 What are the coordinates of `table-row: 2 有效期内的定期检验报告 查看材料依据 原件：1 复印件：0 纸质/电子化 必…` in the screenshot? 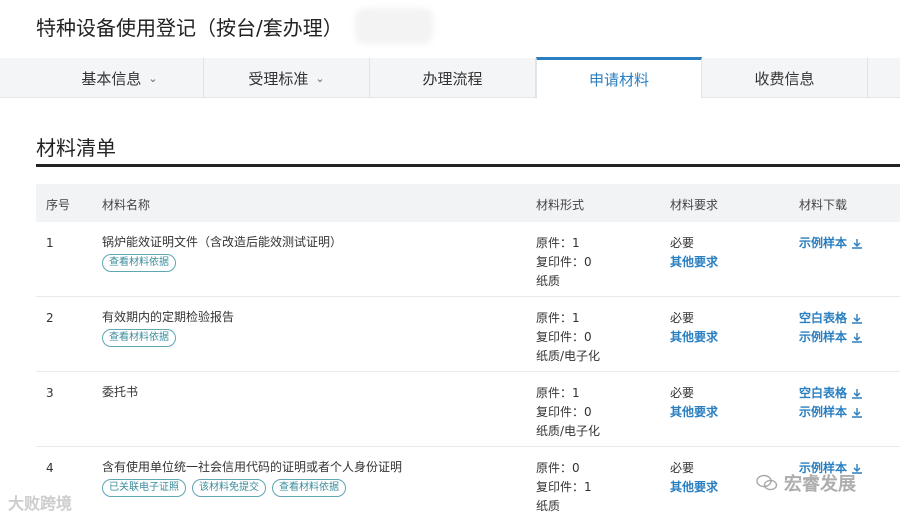 It's located at (468, 334).